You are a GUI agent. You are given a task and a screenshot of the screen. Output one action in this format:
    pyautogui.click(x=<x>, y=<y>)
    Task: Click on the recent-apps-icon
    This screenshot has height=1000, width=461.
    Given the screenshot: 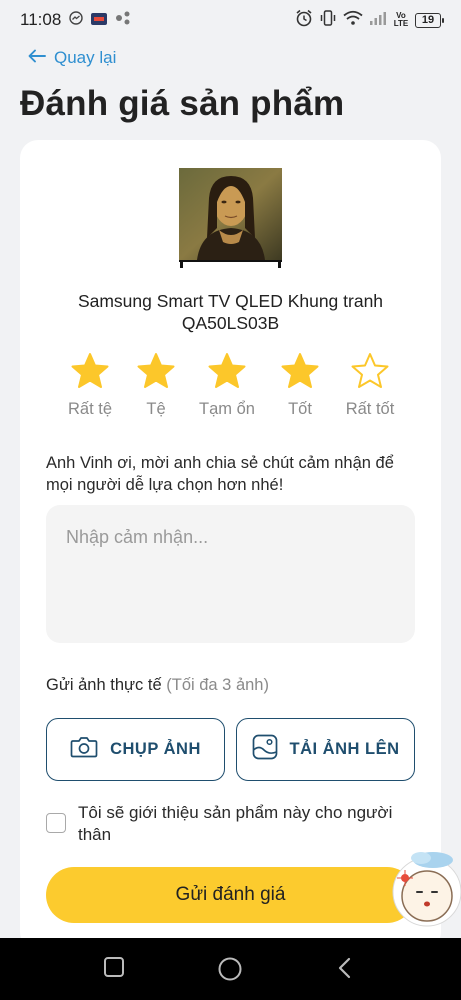 What is the action you would take?
    pyautogui.click(x=114, y=969)
    